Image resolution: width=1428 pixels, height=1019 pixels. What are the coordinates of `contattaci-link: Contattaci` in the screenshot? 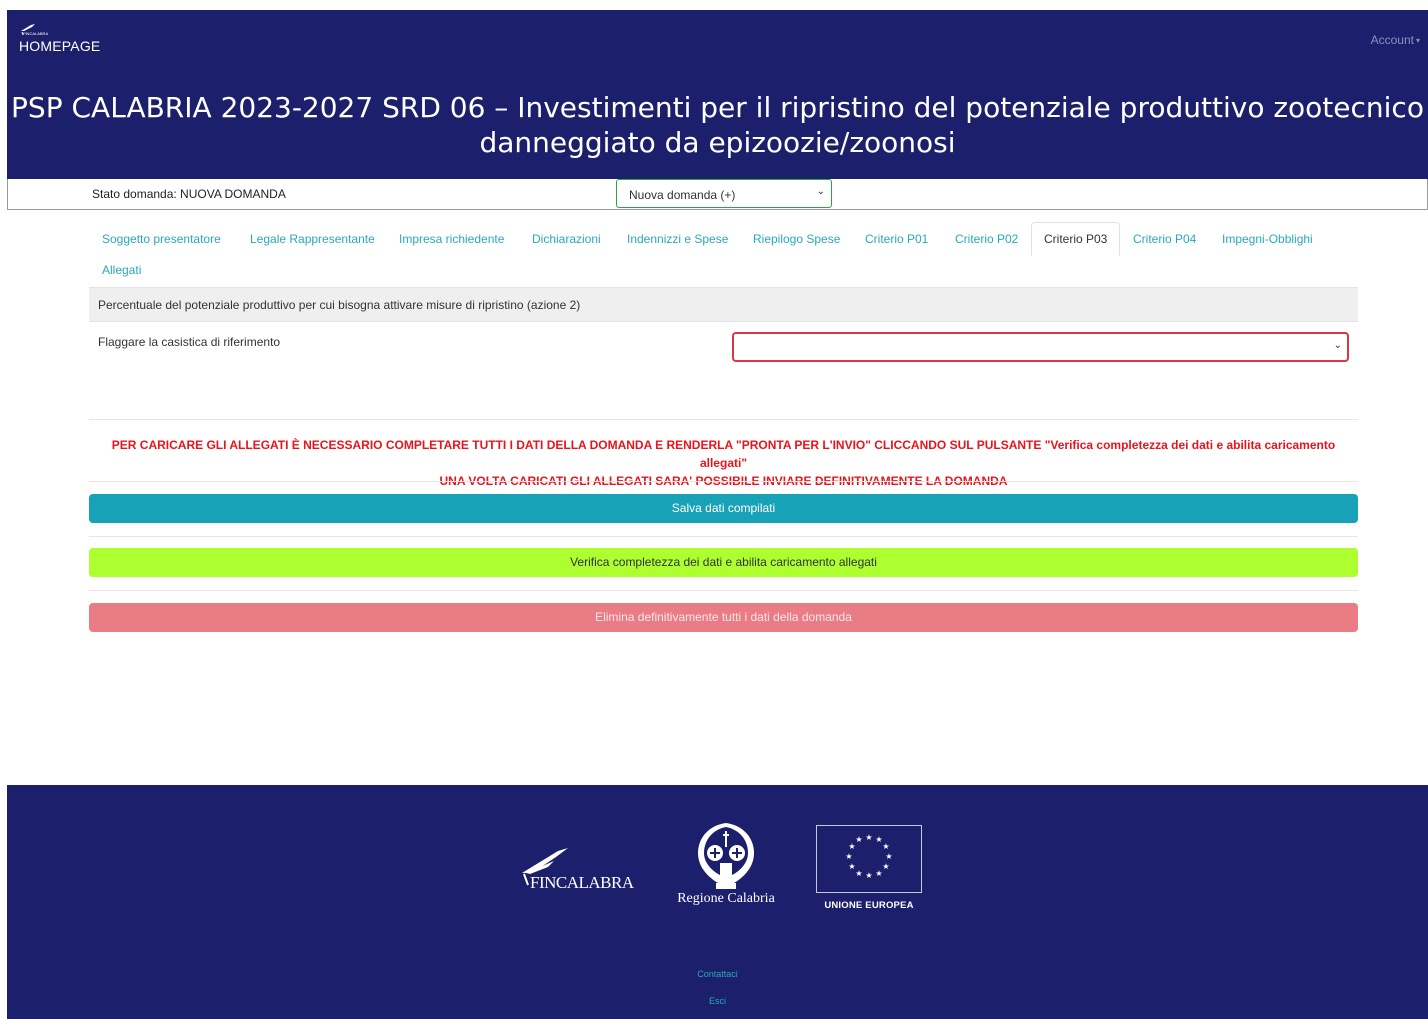 It's located at (717, 974).